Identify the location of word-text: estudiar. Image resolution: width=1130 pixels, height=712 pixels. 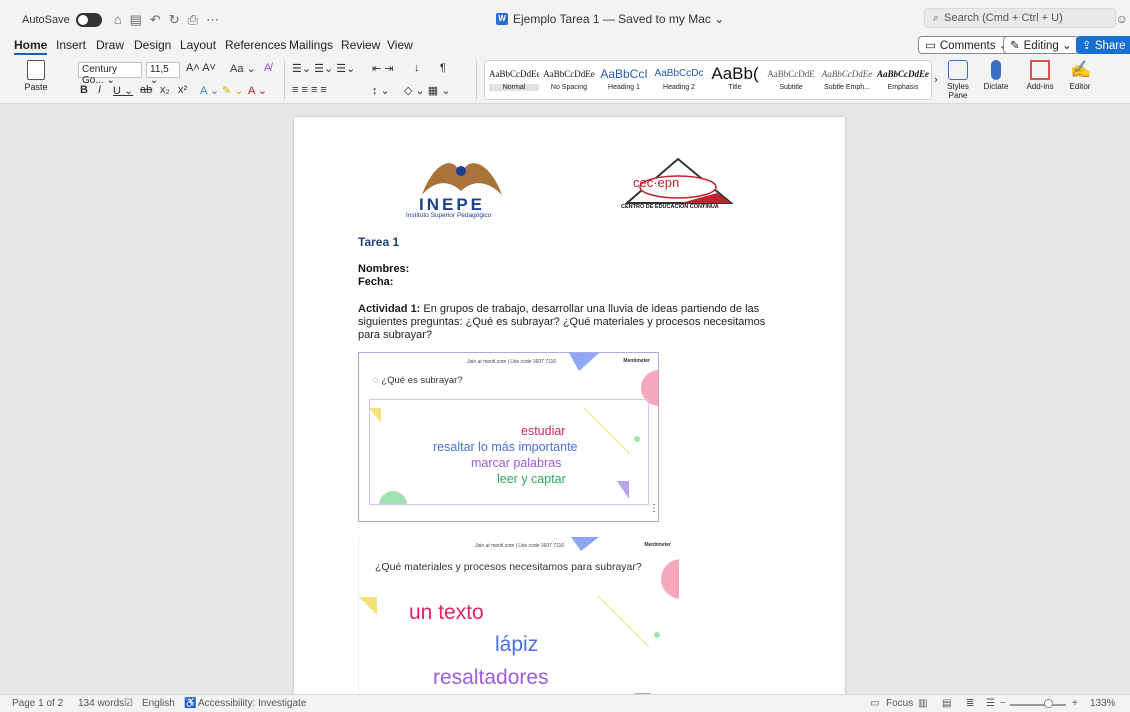
(543, 431).